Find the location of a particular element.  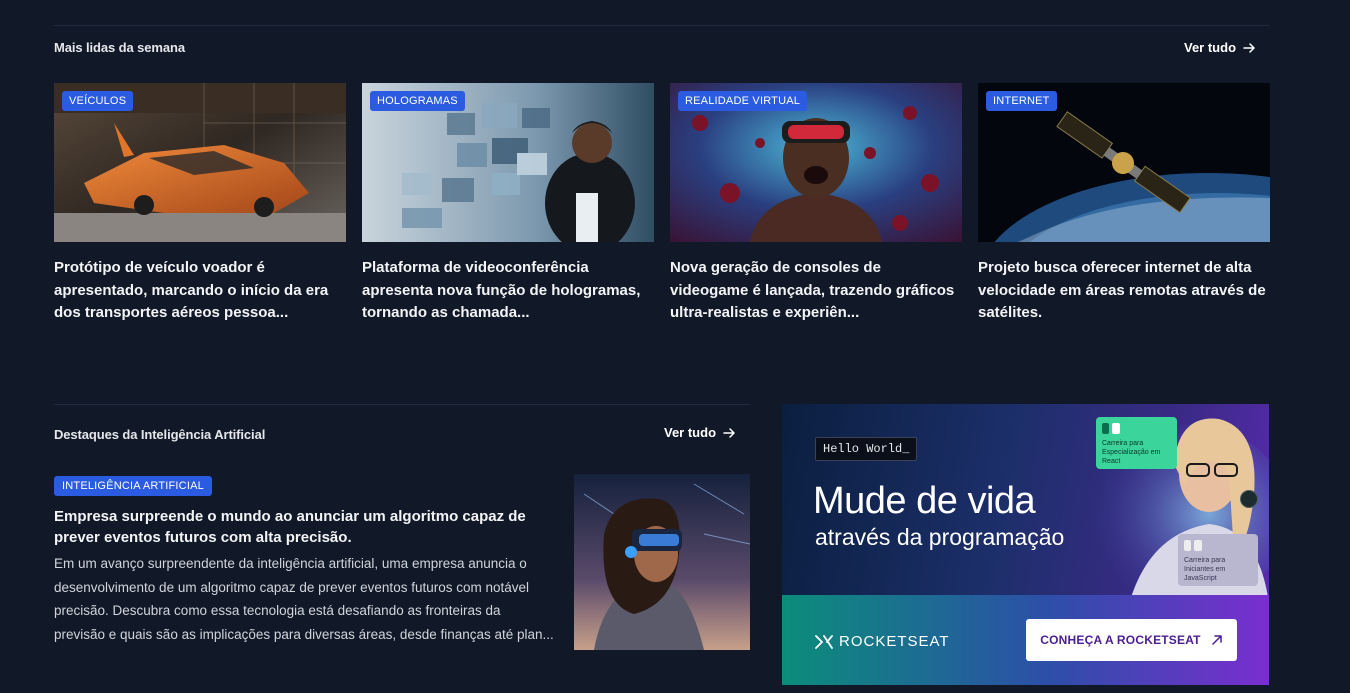

see-all-most-read-link: Ver tudo is located at coordinates (1220, 47).